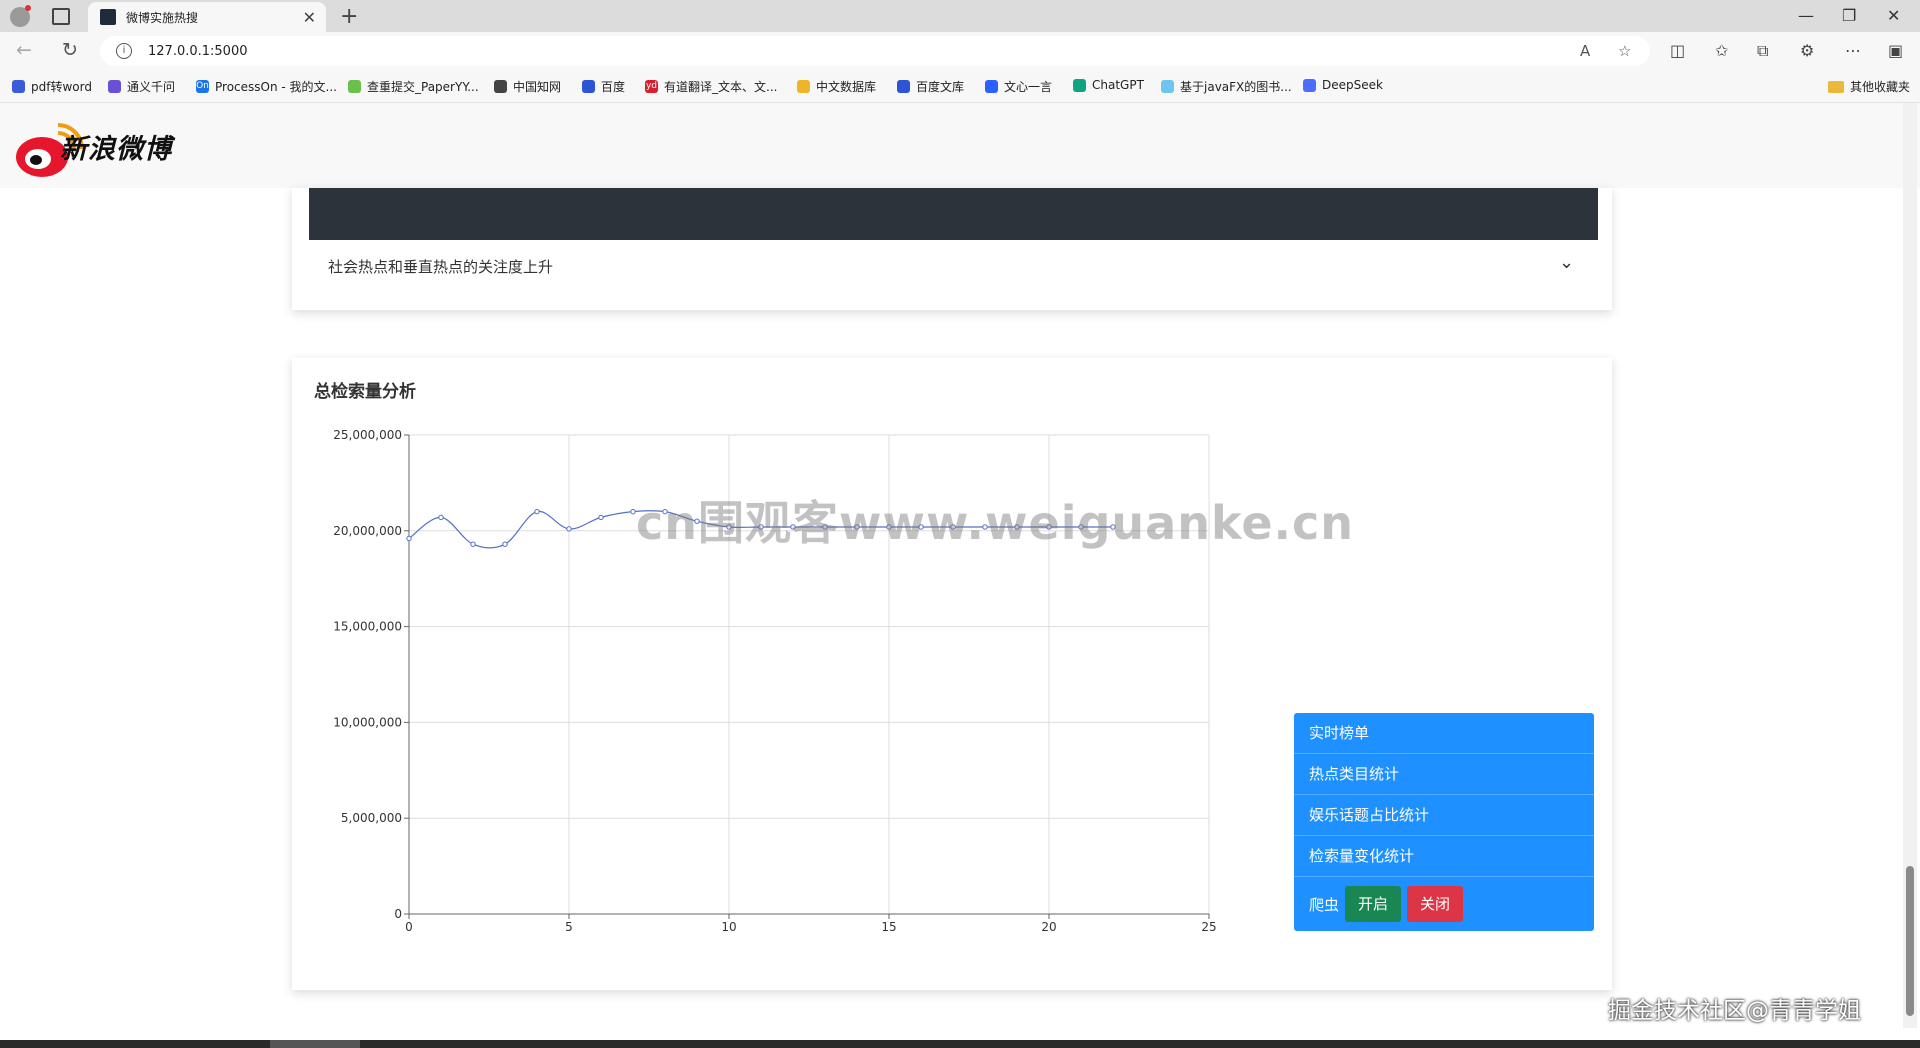 This screenshot has height=1048, width=1920. What do you see at coordinates (1343, 85) in the screenshot?
I see `bookmark-item: DeepSeek` at bounding box center [1343, 85].